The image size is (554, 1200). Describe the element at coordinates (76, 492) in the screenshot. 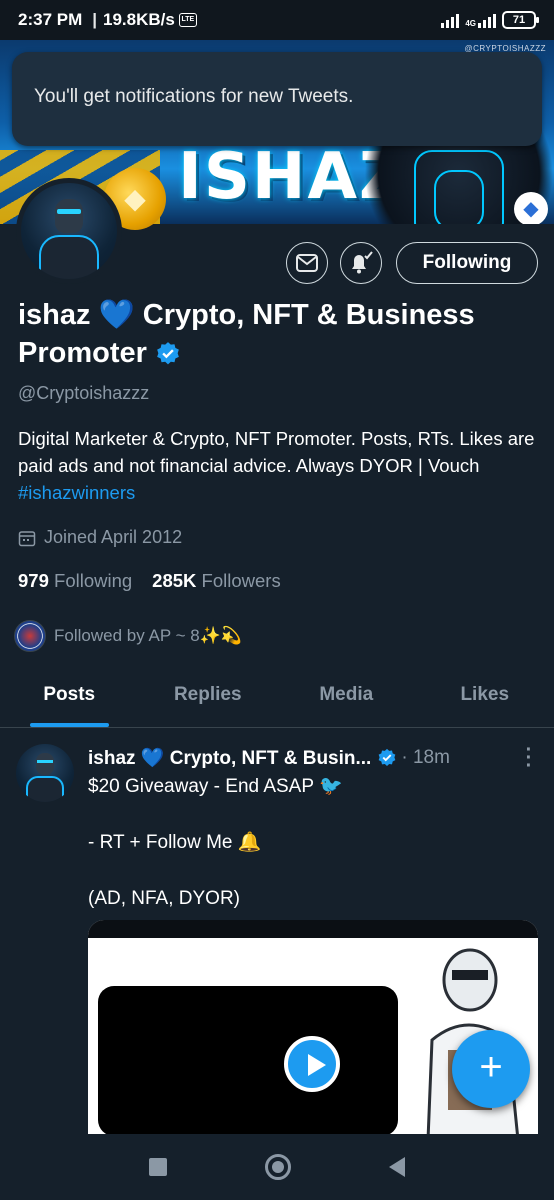

I see `bio-hashtag-link: #ishazwinners` at that location.